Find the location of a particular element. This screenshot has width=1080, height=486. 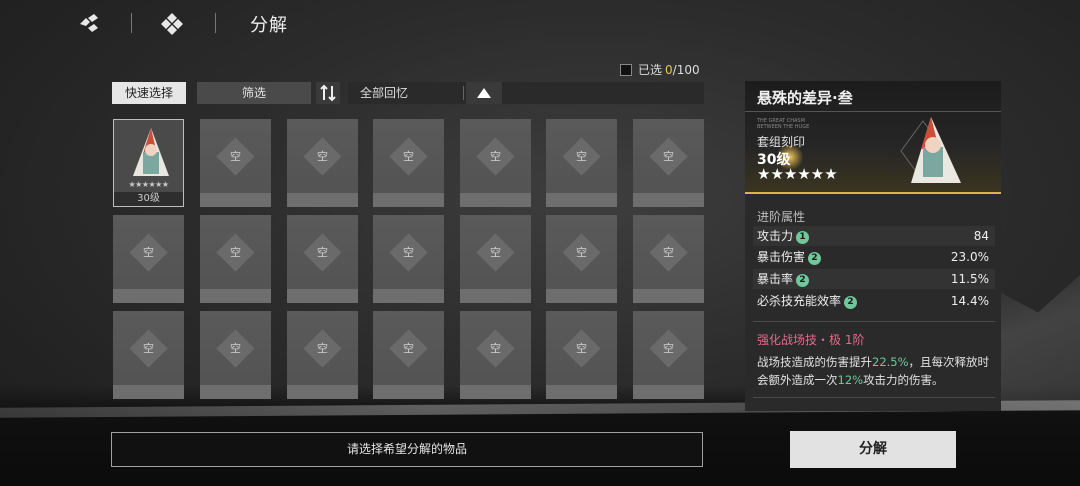

decompose-button: 分解 is located at coordinates (873, 449).